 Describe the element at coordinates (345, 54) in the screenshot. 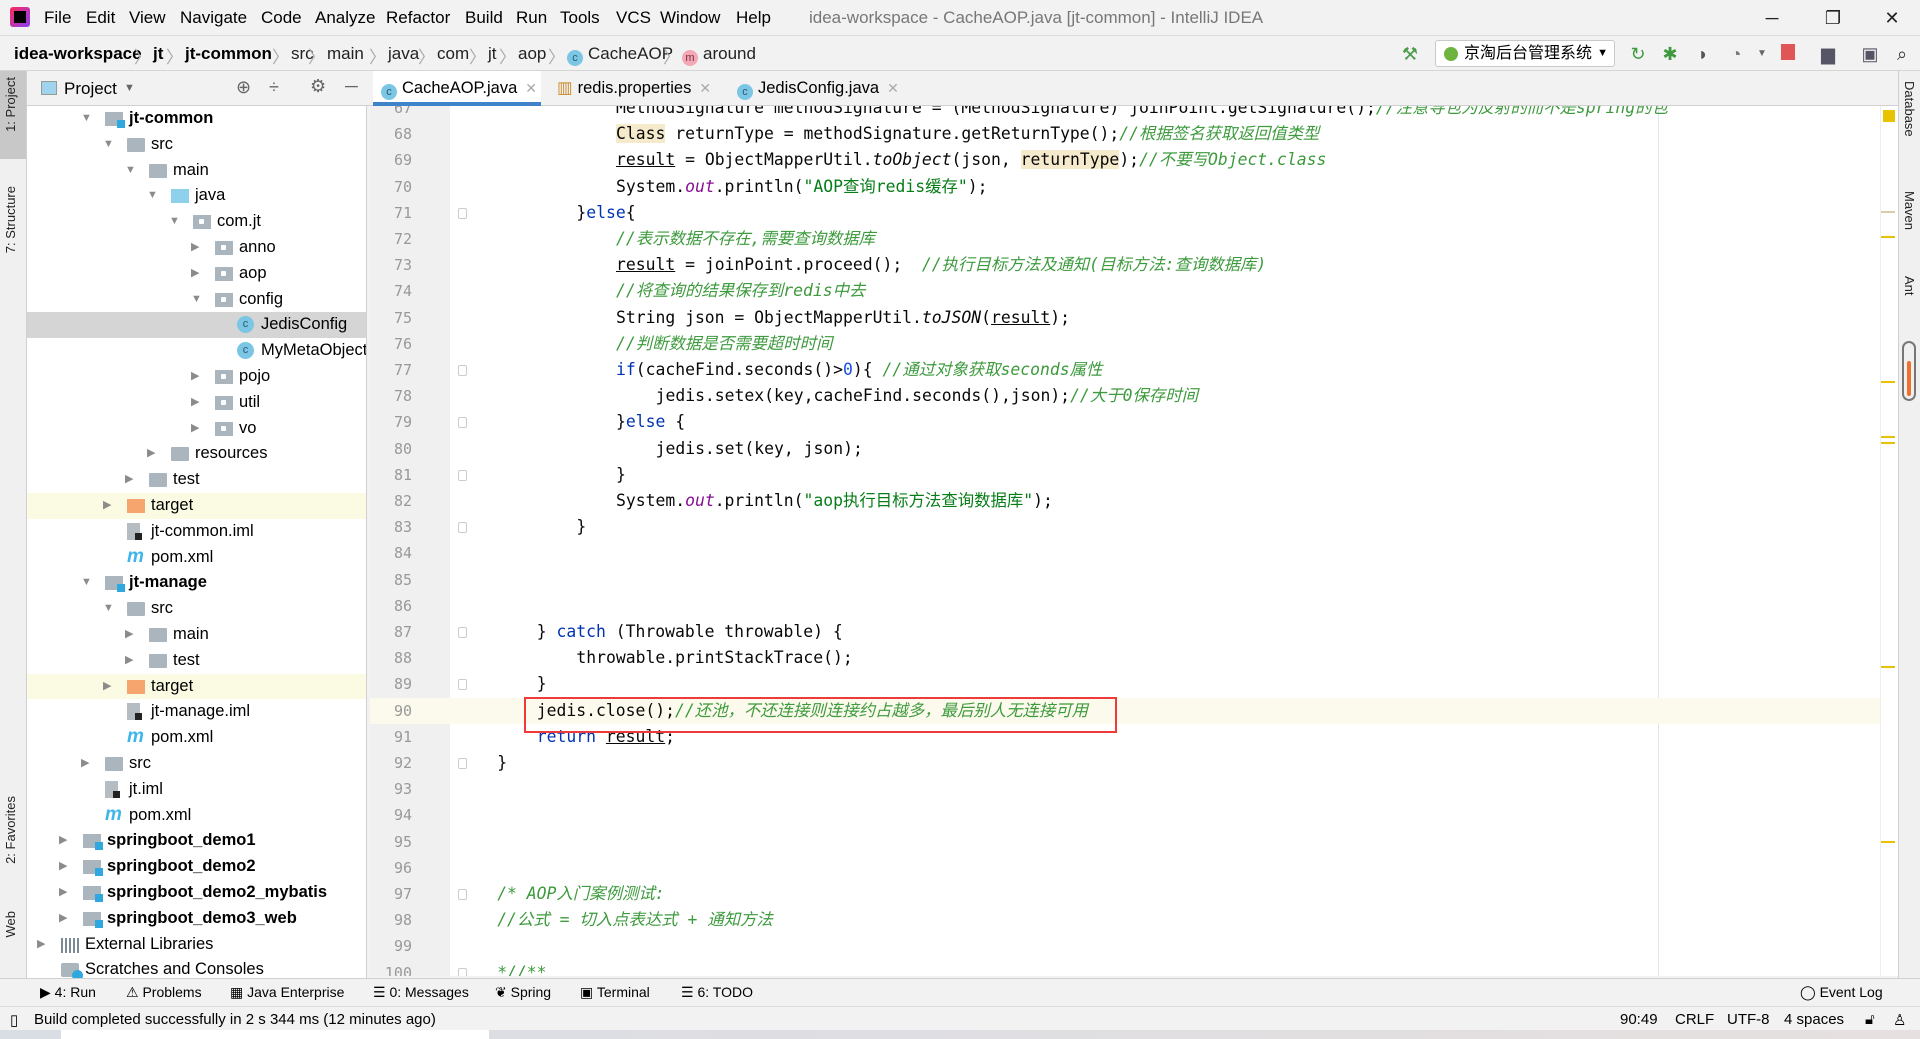

I see `breadcrumb-item: main` at that location.